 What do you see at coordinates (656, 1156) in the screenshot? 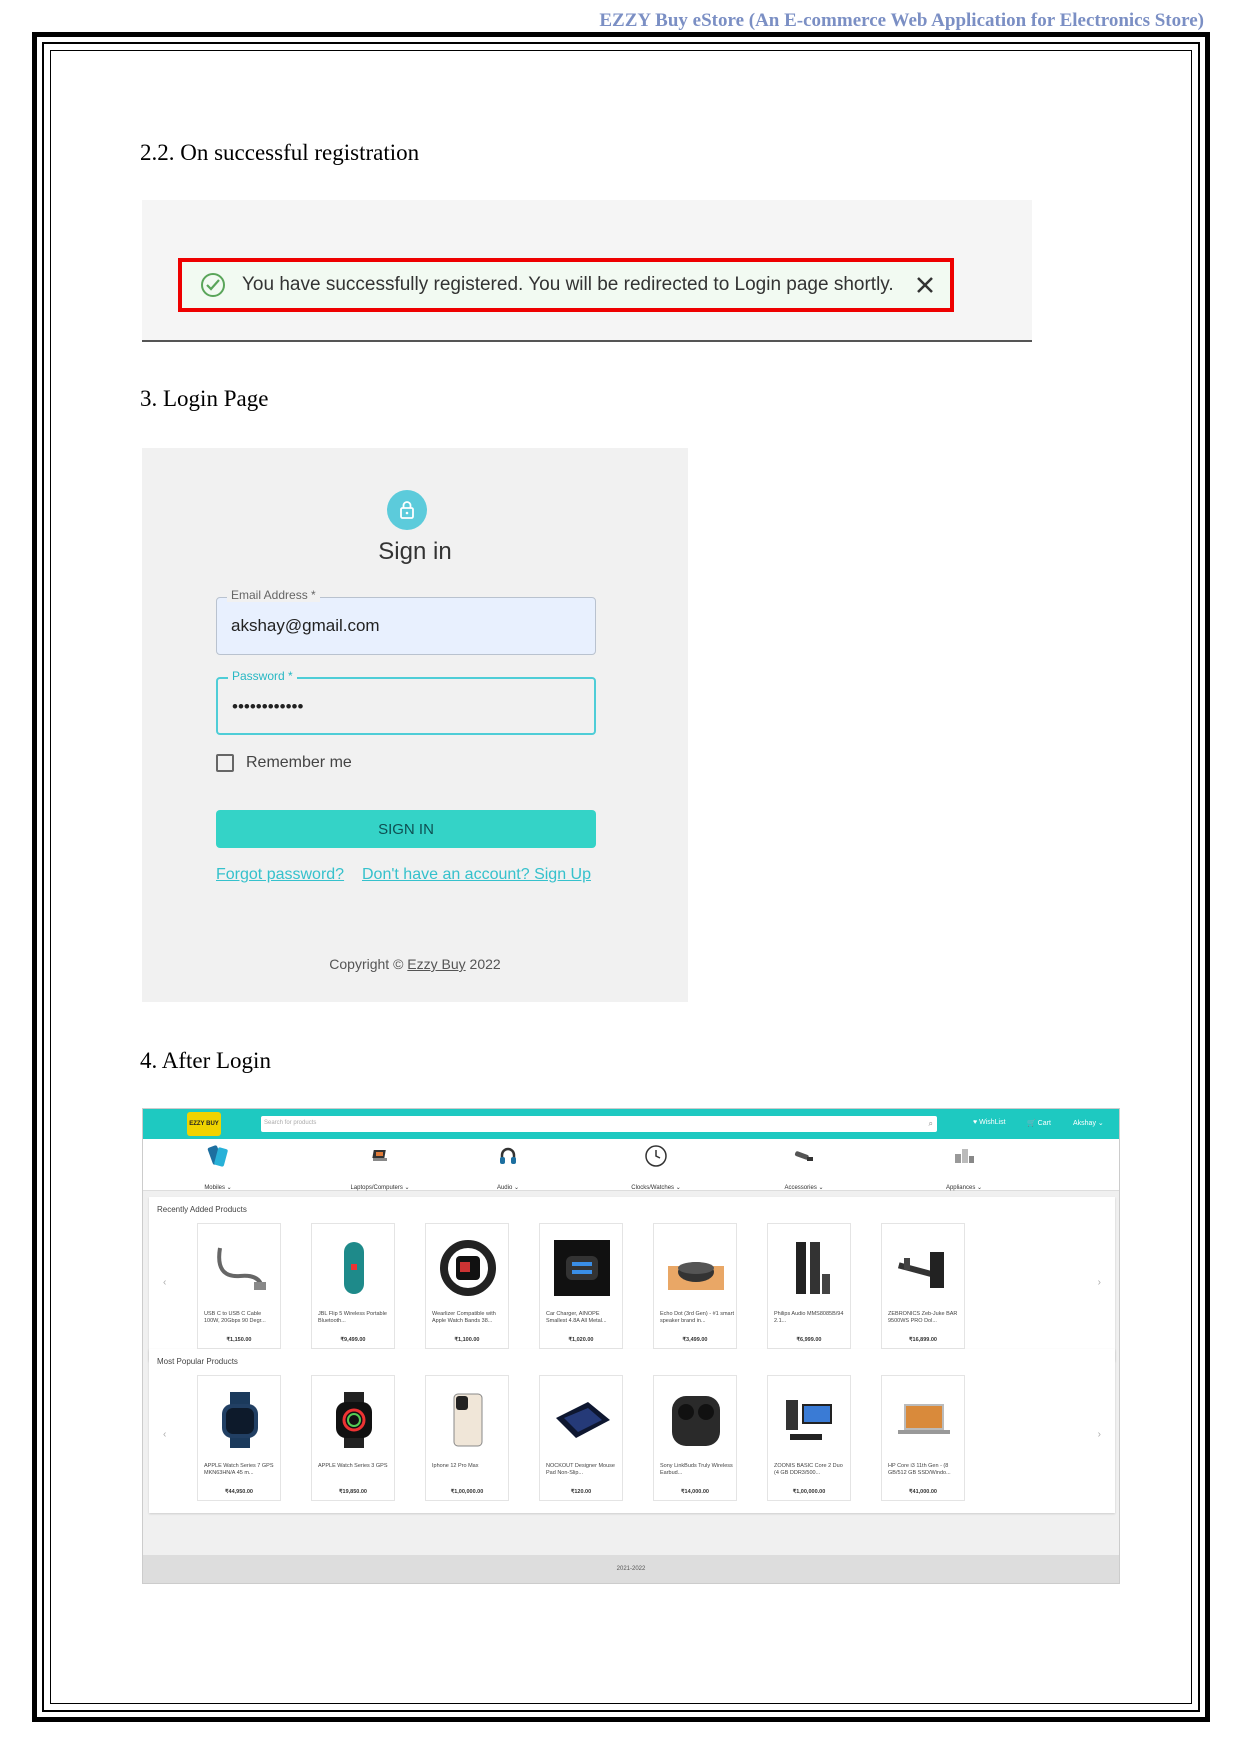
I see `clock-icon` at bounding box center [656, 1156].